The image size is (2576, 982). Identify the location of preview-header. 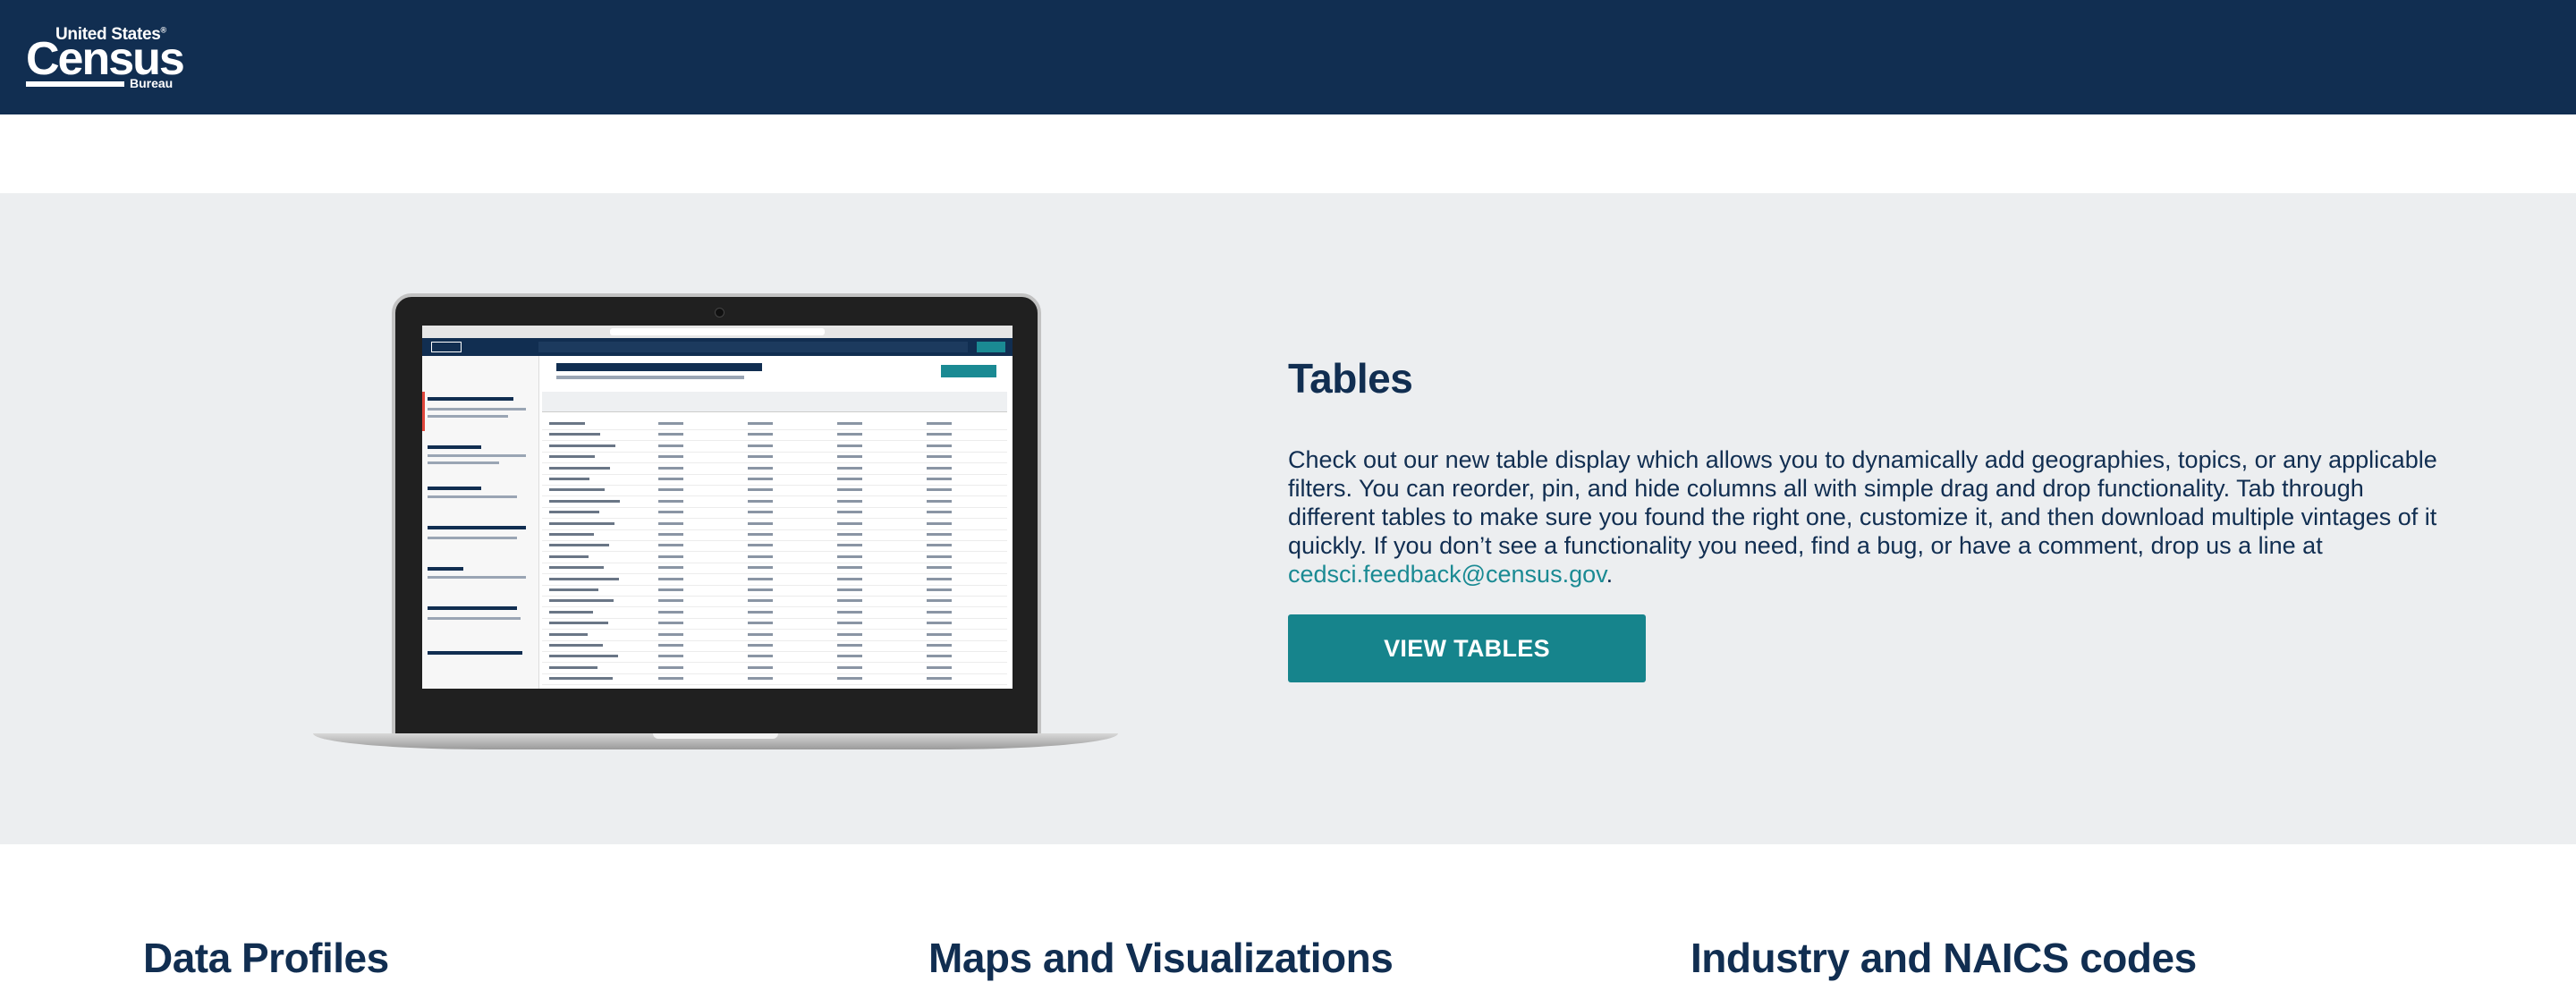
(717, 347).